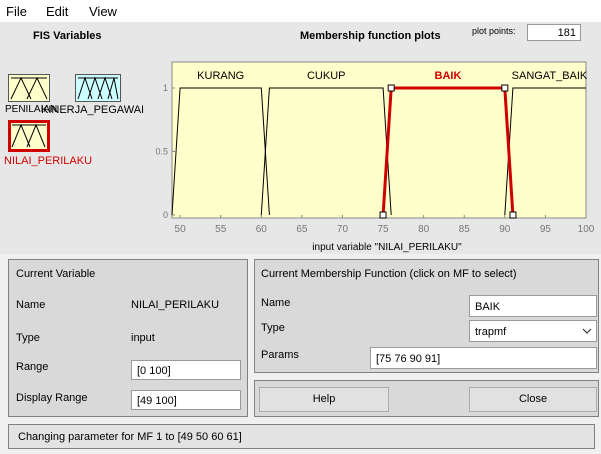  I want to click on cv-display-range-input: [49 100], so click(186, 400).